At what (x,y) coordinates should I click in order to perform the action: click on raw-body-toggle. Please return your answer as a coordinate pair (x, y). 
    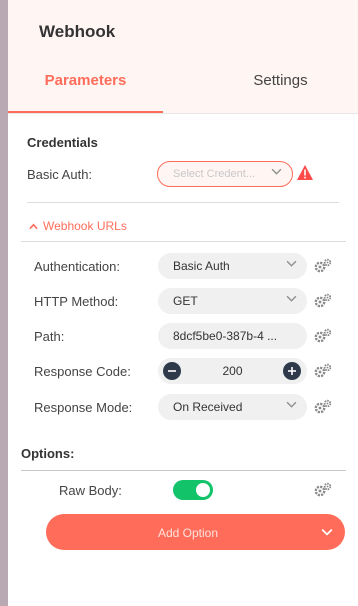
    Looking at the image, I should click on (193, 490).